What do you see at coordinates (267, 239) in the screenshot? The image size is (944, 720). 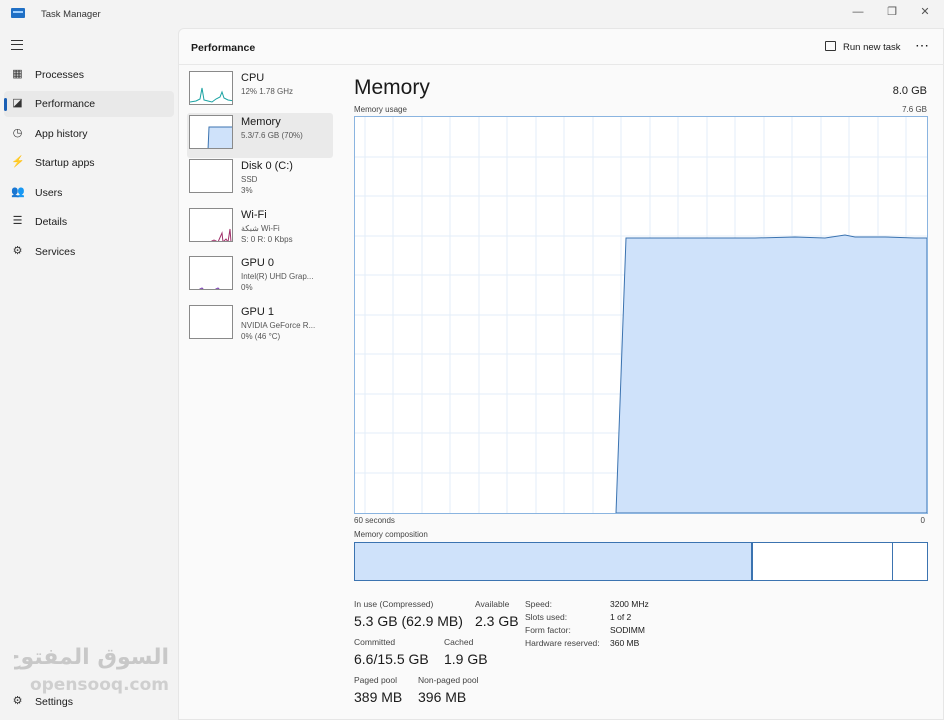 I see `device-sub: S: 0 R: 0 Kbps` at bounding box center [267, 239].